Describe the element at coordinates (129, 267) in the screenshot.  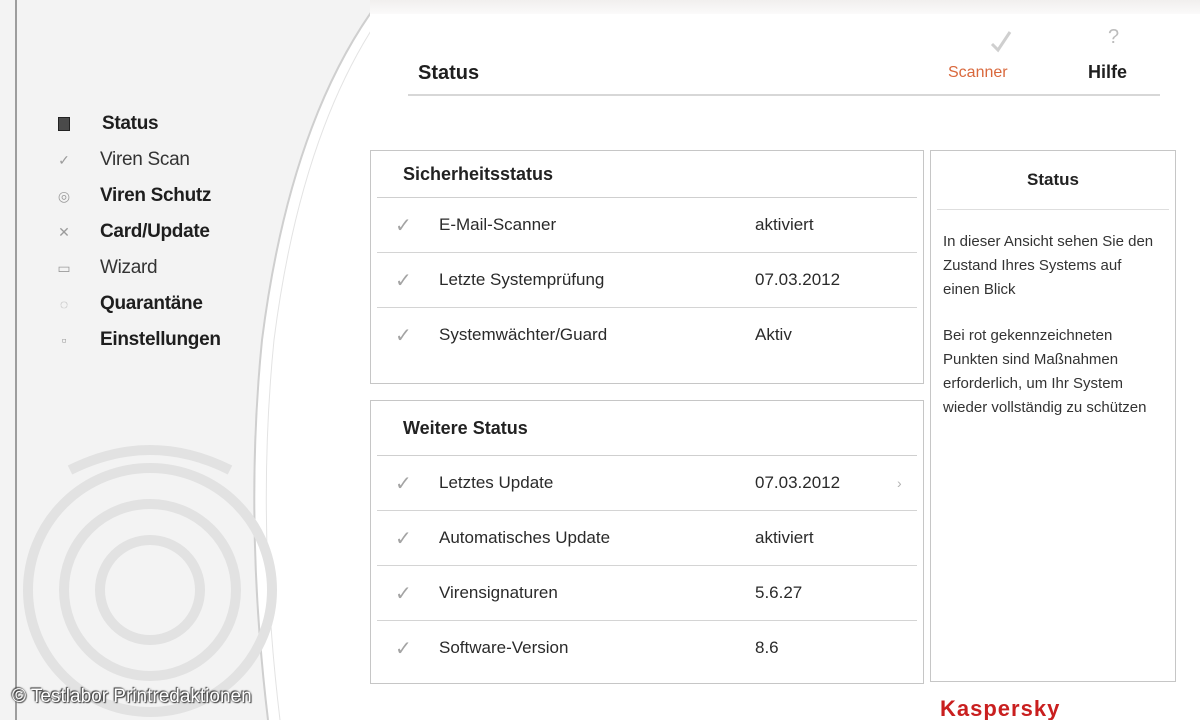
I see `sidebar-item-label: Wizard` at that location.